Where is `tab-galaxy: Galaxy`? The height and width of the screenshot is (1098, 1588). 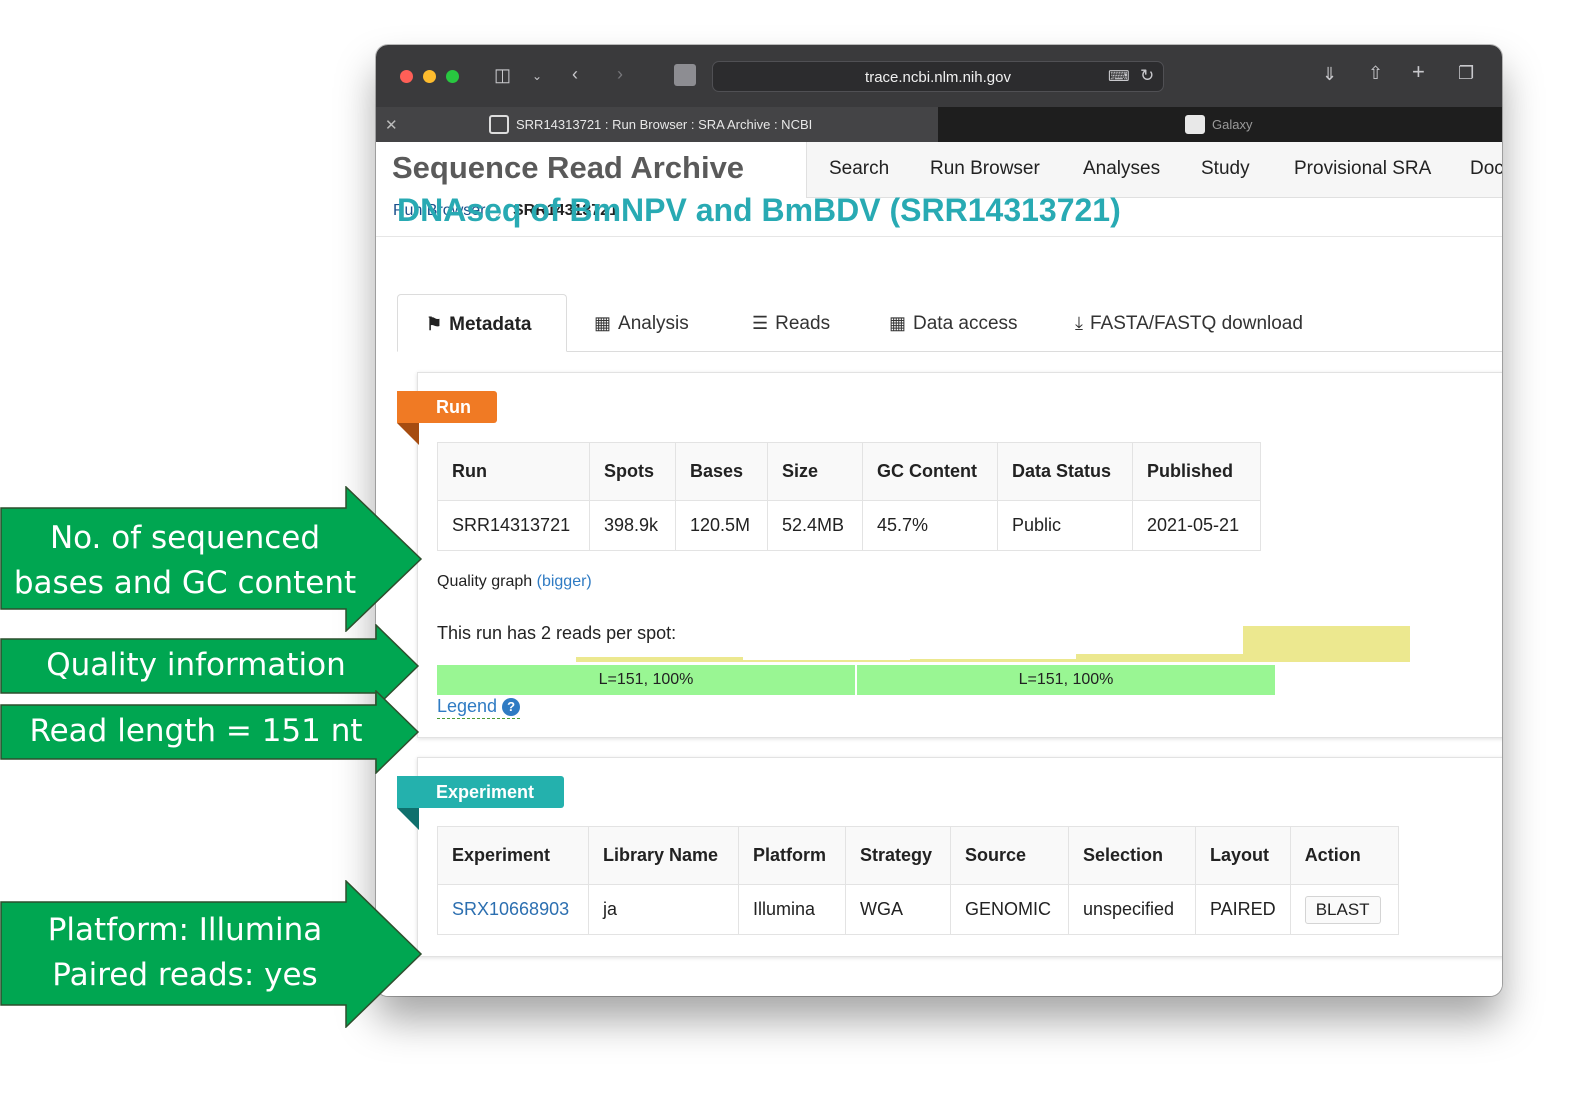 tab-galaxy: Galaxy is located at coordinates (1232, 124).